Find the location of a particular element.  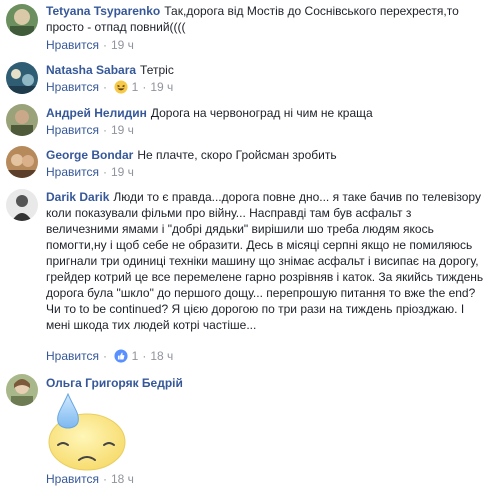

comment-text: Дорога на червоноград ні чим не краща is located at coordinates (261, 113).